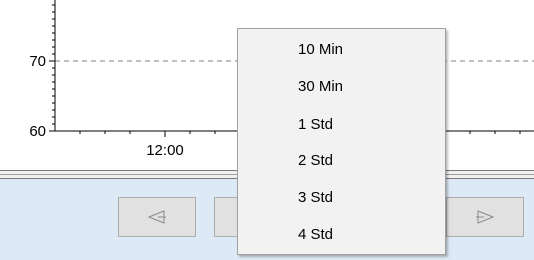 The height and width of the screenshot is (260, 534). Describe the element at coordinates (320, 50) in the screenshot. I see `menu-item-10-min: 10 Min` at that location.